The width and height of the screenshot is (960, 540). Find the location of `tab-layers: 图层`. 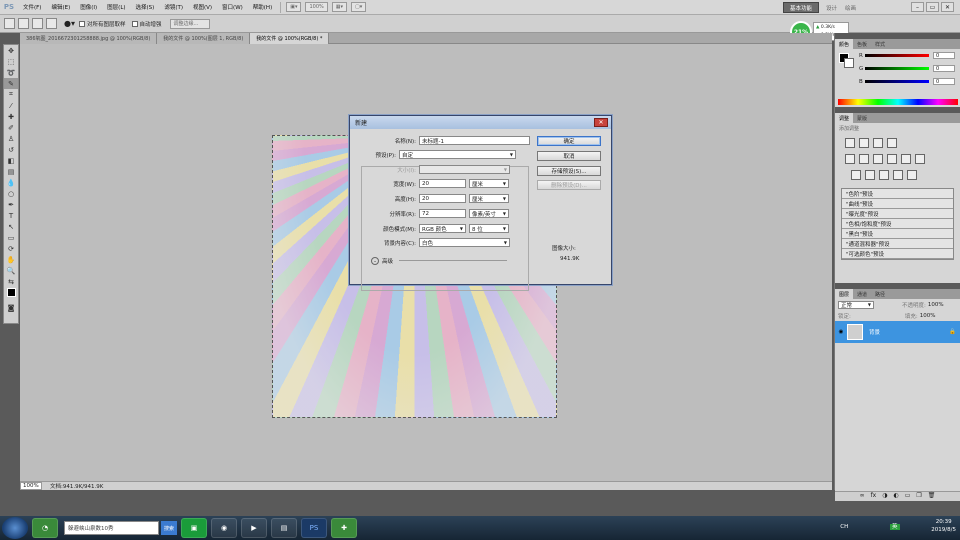

tab-layers: 图层 is located at coordinates (844, 294).